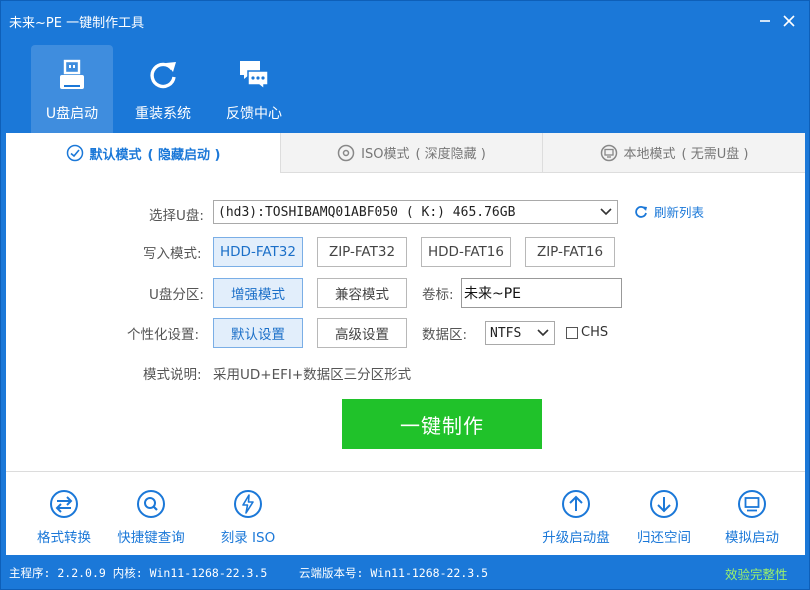  Describe the element at coordinates (312, 375) in the screenshot. I see `mode-desc-value: 采用UD+EFI+数据区三分区形式` at that location.